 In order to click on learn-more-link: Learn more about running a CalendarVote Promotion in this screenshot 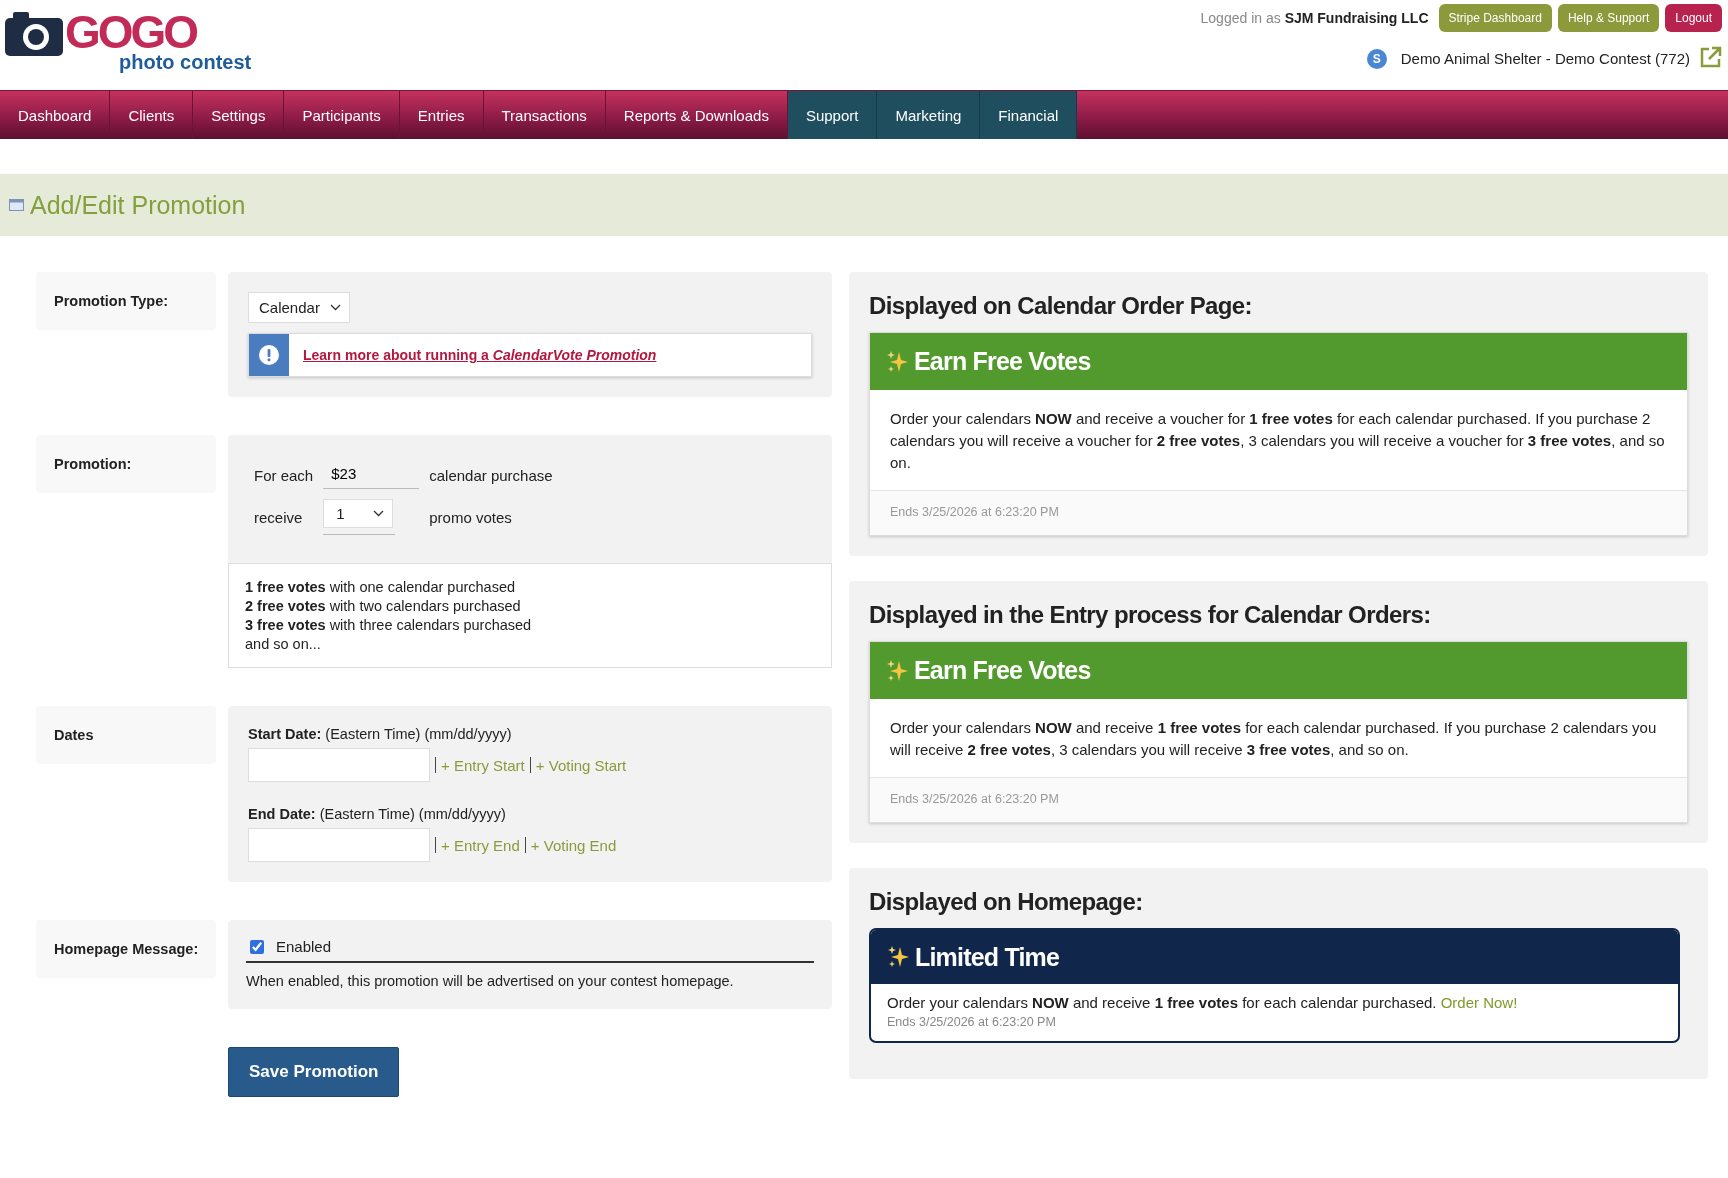, I will do `click(480, 355)`.